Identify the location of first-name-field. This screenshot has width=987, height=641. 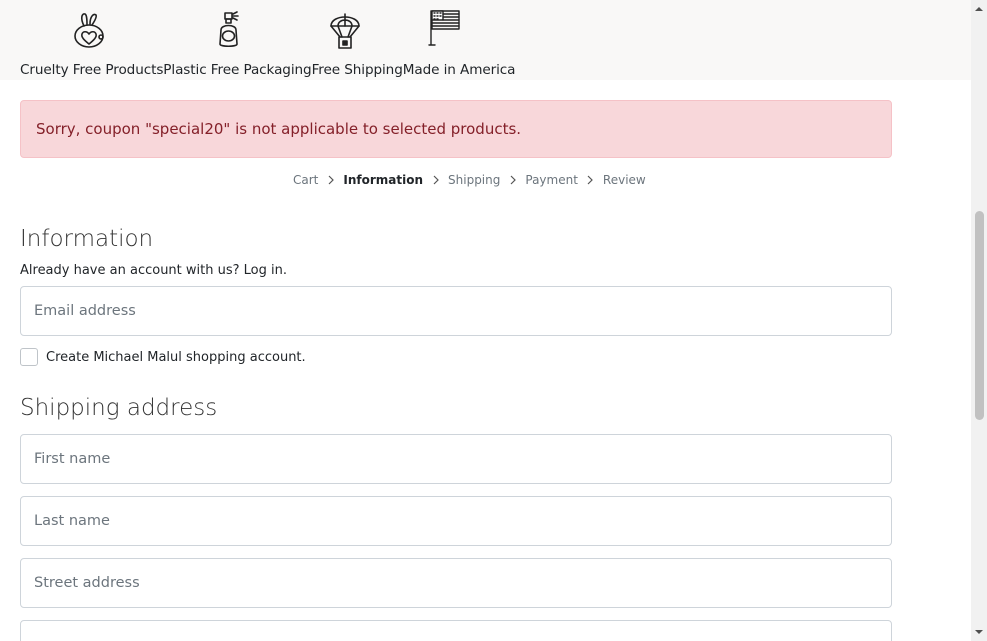
(456, 459).